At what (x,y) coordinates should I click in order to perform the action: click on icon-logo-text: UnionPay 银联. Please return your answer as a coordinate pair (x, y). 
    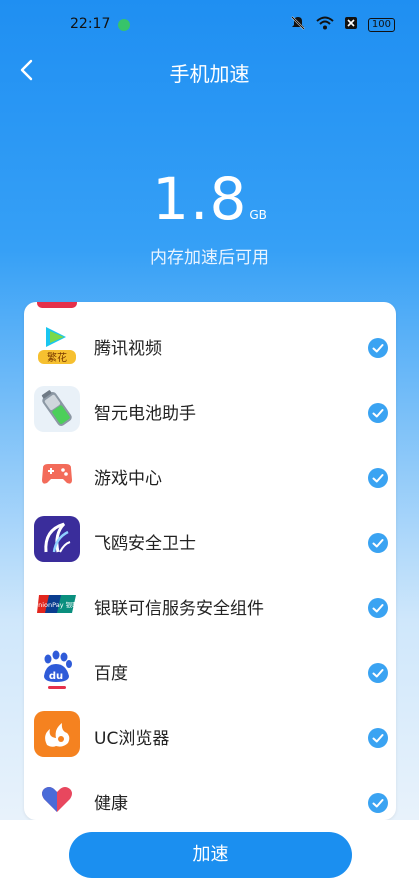
    Looking at the image, I should click on (56, 604).